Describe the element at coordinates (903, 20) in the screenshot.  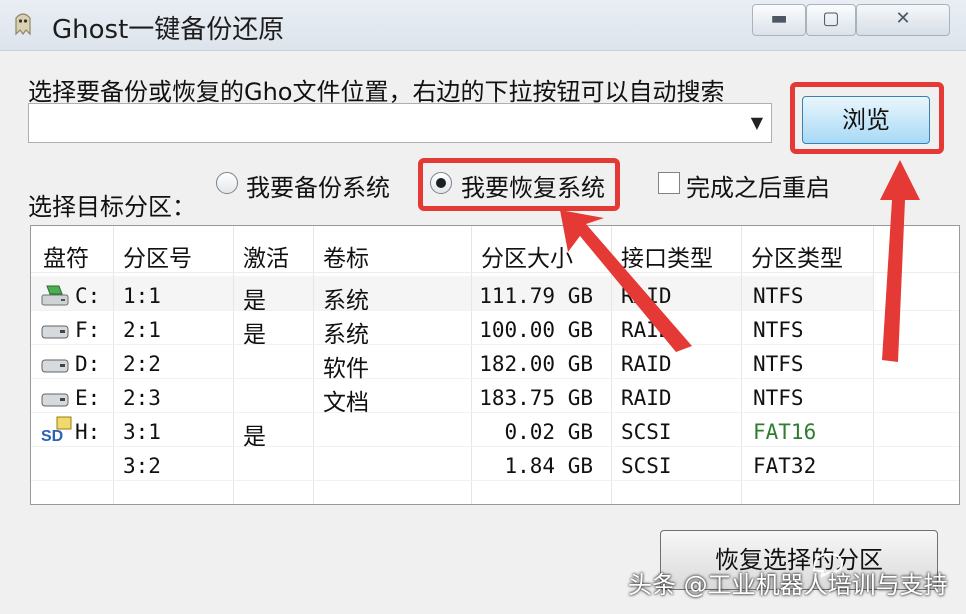
I see `close-button: ✕` at that location.